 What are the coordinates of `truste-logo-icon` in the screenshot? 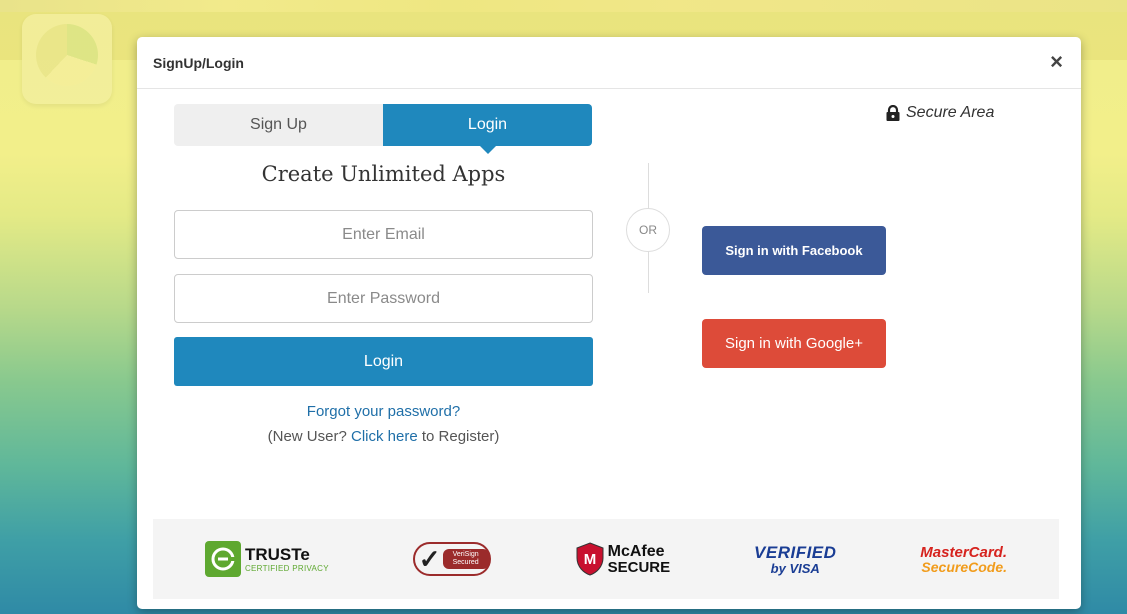 It's located at (222, 559).